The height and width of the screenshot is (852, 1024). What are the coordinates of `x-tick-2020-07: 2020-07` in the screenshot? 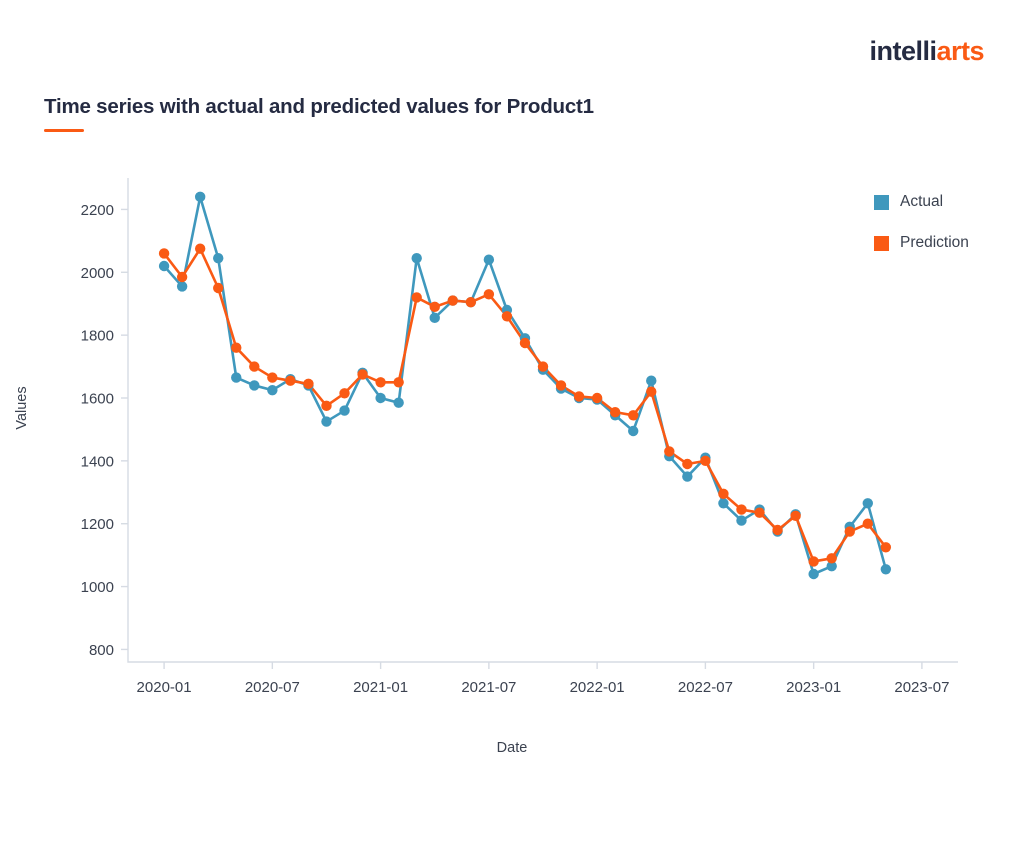 It's located at (272, 687).